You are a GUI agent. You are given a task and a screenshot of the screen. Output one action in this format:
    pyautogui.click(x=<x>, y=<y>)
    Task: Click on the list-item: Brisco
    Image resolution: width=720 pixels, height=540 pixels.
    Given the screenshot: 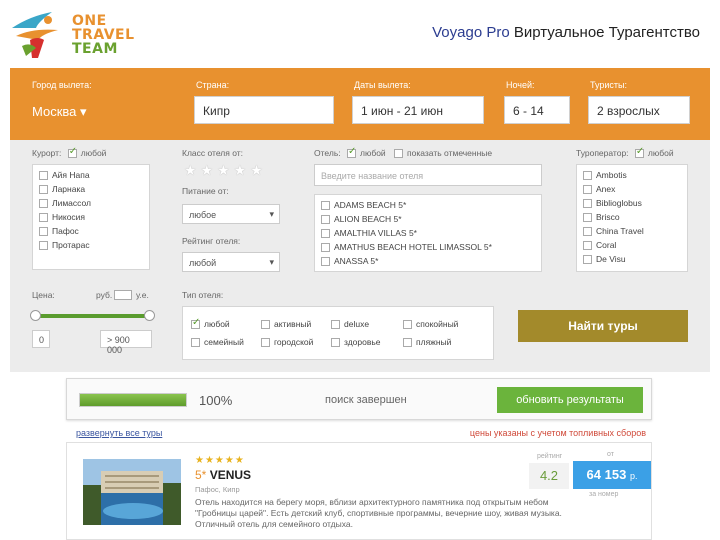 What is the action you would take?
    pyautogui.click(x=632, y=217)
    